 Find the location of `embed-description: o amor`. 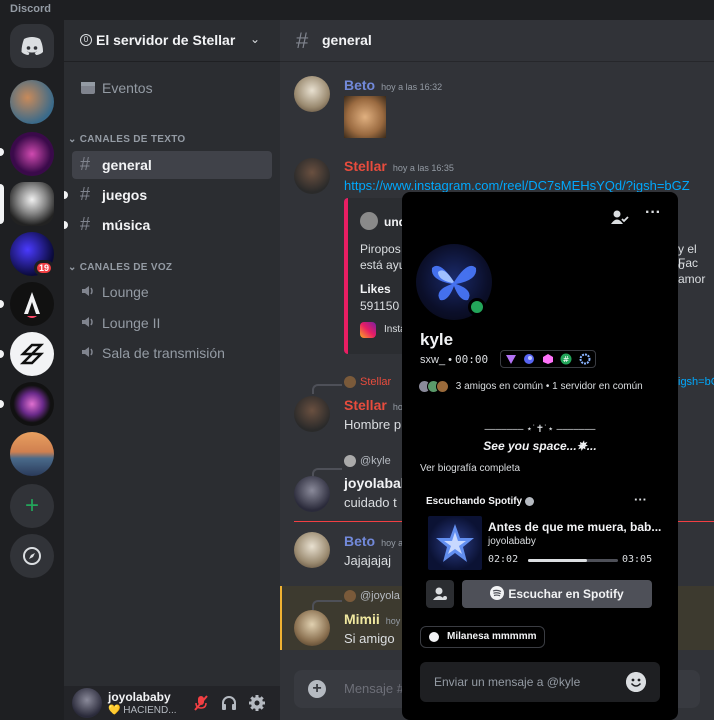

embed-description: o amor is located at coordinates (692, 272).